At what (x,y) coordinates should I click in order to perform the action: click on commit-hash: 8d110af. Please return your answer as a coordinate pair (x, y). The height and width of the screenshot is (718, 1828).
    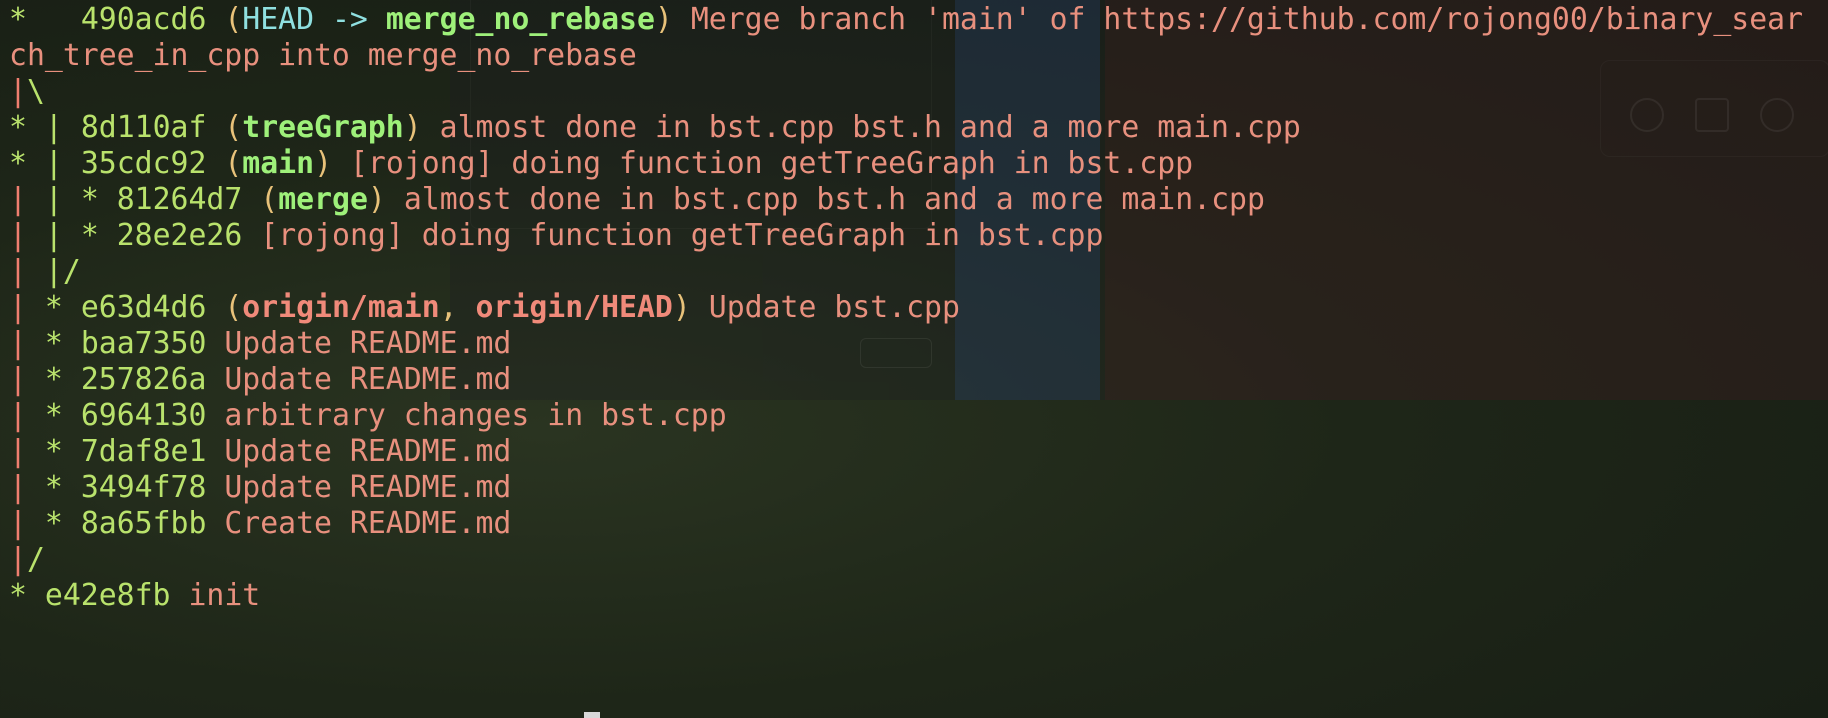
    Looking at the image, I should click on (143, 127).